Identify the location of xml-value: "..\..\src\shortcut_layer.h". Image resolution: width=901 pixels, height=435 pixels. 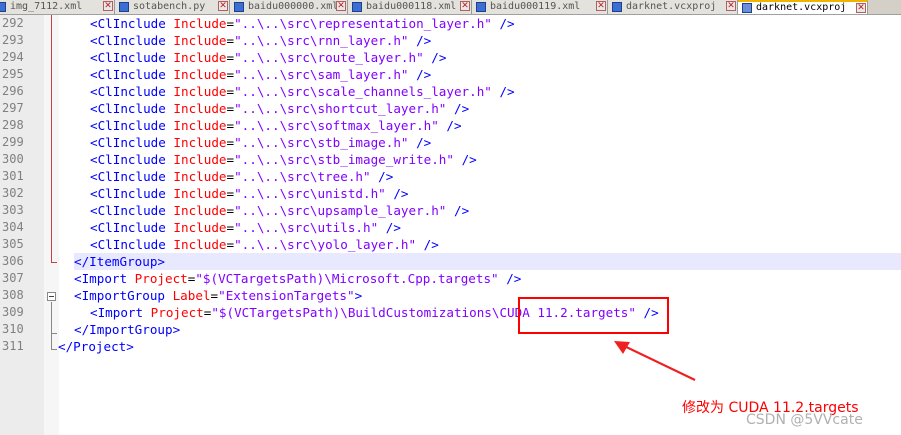
(340, 108).